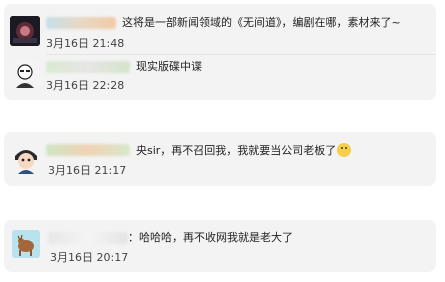  Describe the element at coordinates (85, 43) in the screenshot. I see `comment-time: 3月16日 21:48` at that location.